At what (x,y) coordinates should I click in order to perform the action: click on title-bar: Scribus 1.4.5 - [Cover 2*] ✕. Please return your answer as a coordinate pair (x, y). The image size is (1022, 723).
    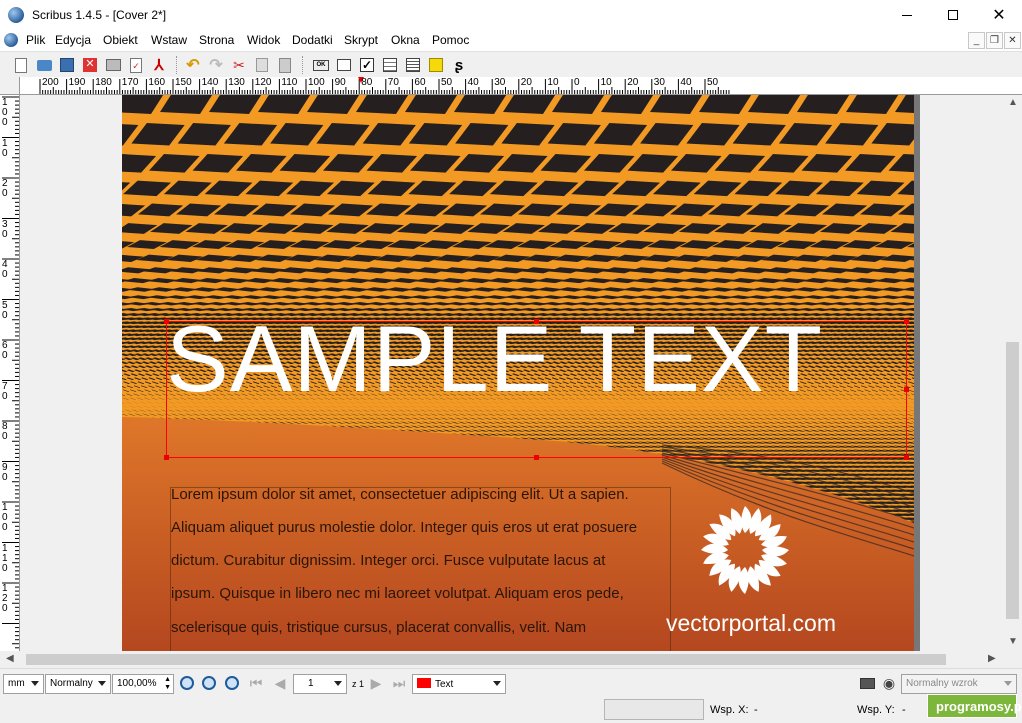
    Looking at the image, I should click on (511, 15).